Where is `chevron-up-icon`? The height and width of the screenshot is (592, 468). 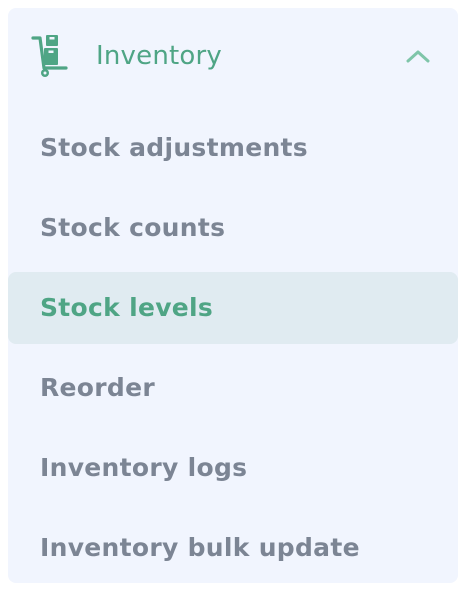
chevron-up-icon is located at coordinates (418, 56).